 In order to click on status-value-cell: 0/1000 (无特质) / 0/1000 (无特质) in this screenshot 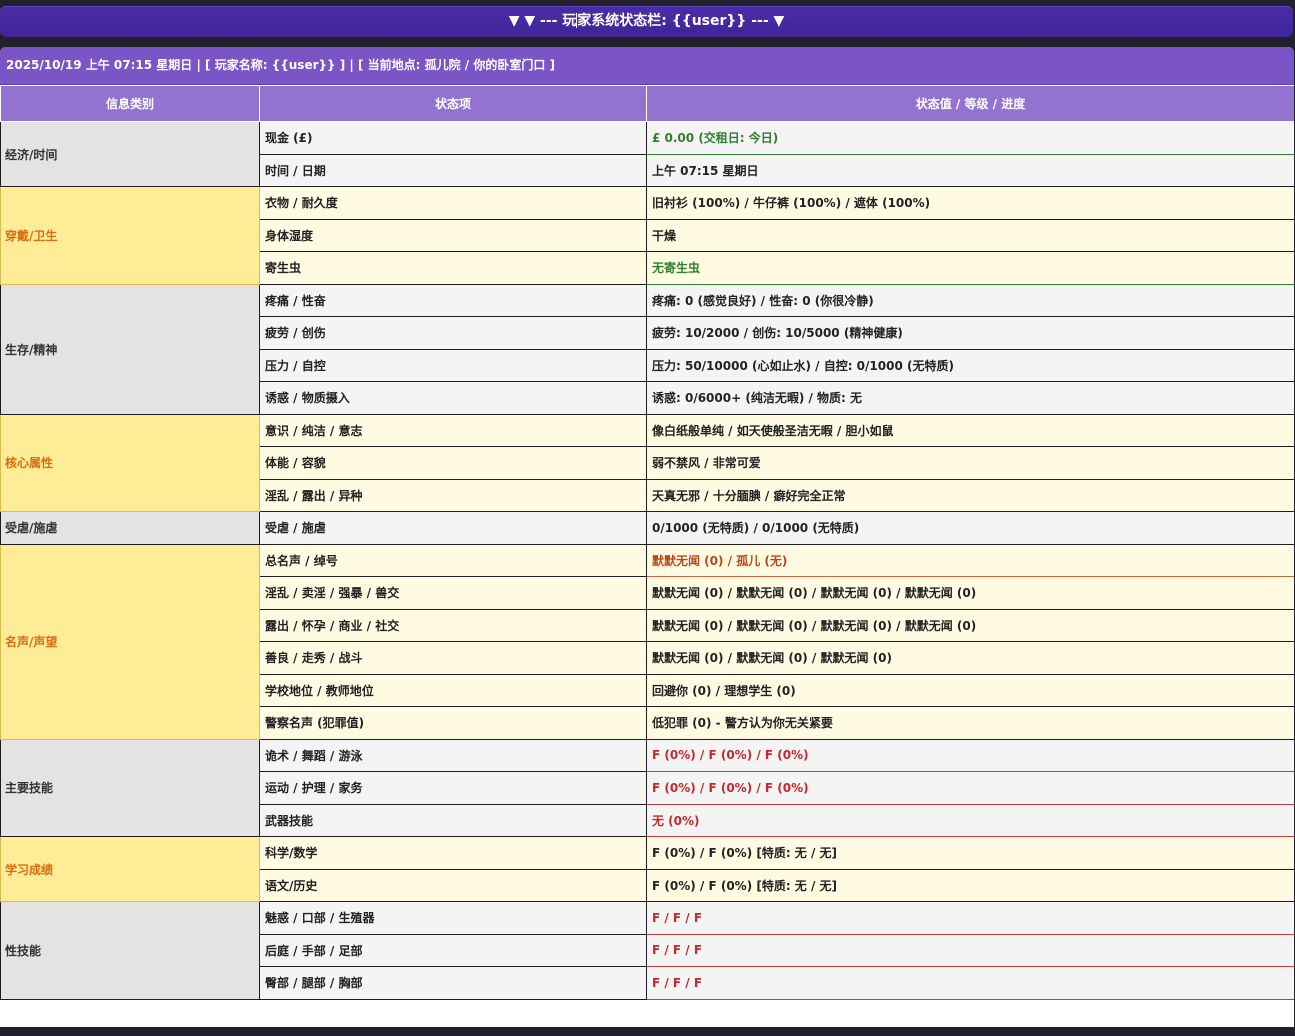, I will do `click(970, 528)`.